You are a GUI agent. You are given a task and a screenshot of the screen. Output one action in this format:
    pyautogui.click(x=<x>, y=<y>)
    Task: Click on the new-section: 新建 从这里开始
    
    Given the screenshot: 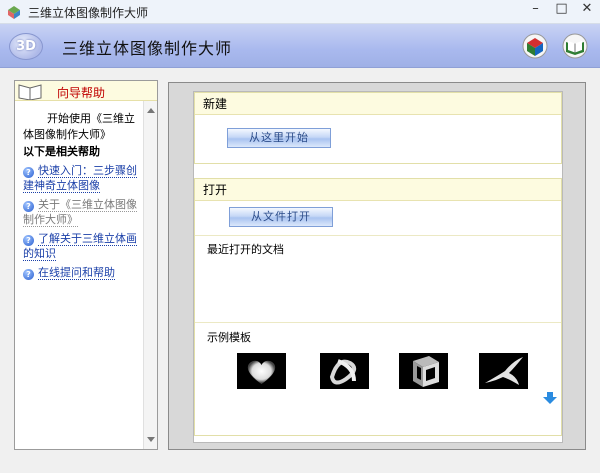 What is the action you would take?
    pyautogui.click(x=378, y=128)
    